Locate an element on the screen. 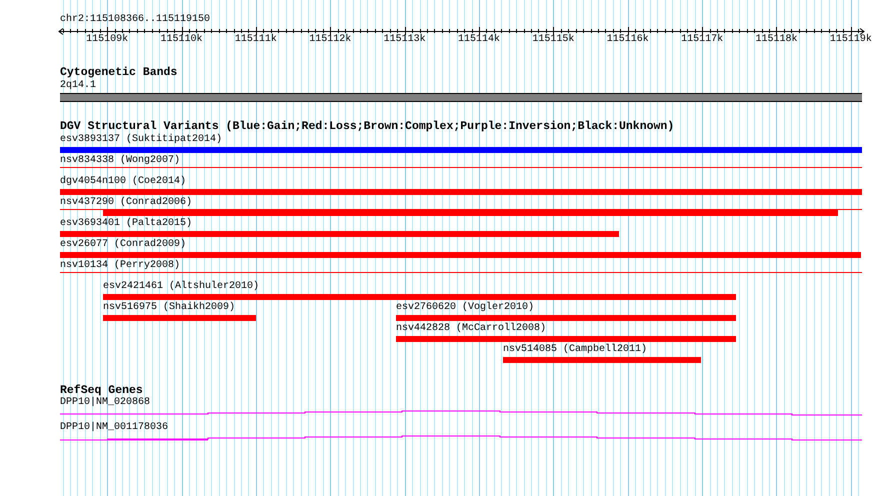  tick-label: 115119k is located at coordinates (851, 40).